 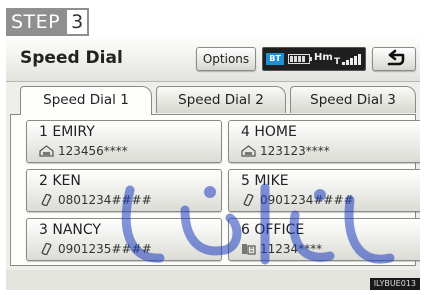 I want to click on back-button, so click(x=394, y=59).